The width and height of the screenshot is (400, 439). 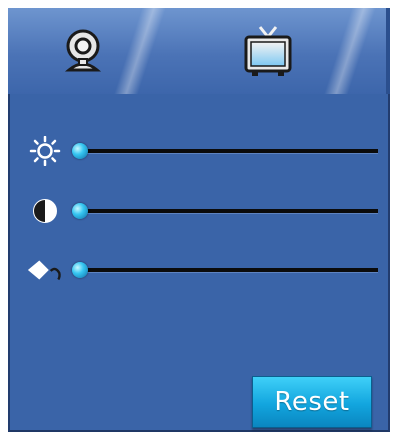 What do you see at coordinates (80, 270) in the screenshot?
I see `color-fill-slider-thumb` at bounding box center [80, 270].